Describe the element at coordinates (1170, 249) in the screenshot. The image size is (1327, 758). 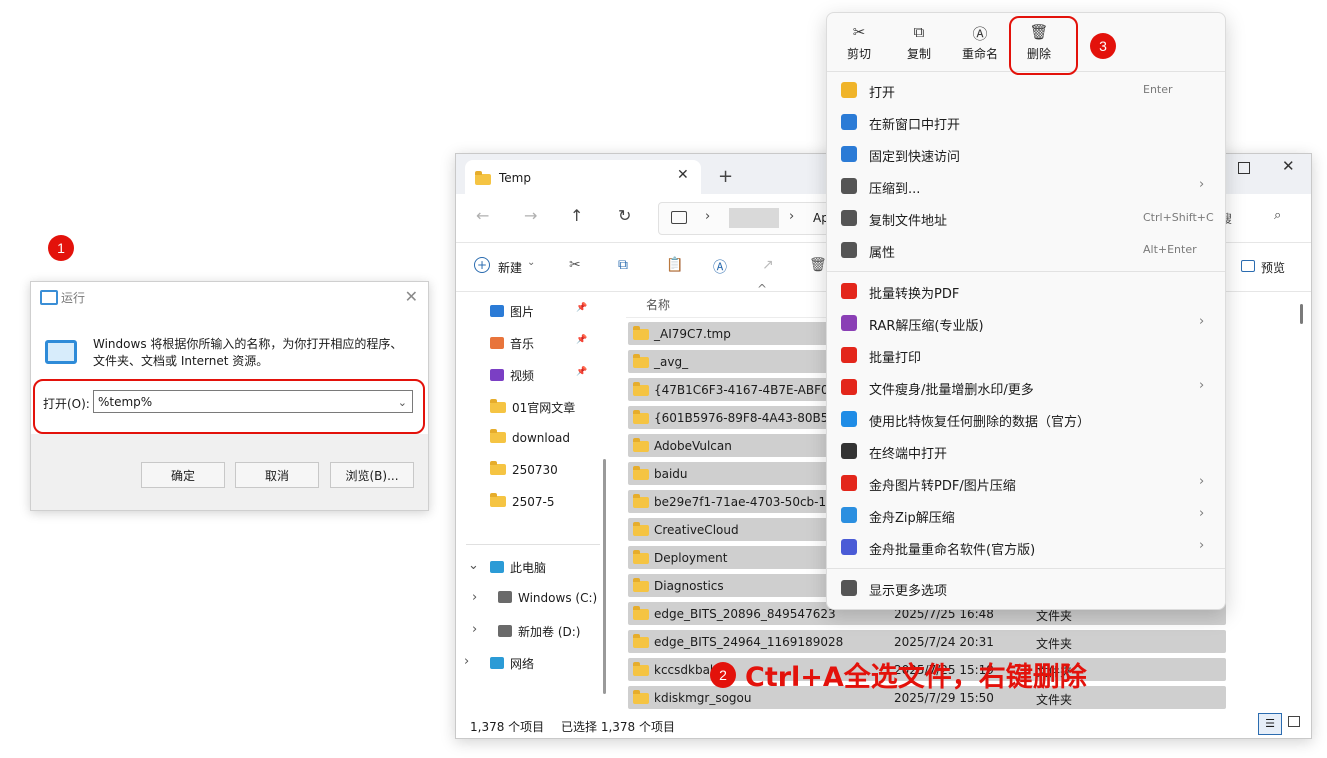
I see `menu-item-shortcut: Alt+Enter` at that location.